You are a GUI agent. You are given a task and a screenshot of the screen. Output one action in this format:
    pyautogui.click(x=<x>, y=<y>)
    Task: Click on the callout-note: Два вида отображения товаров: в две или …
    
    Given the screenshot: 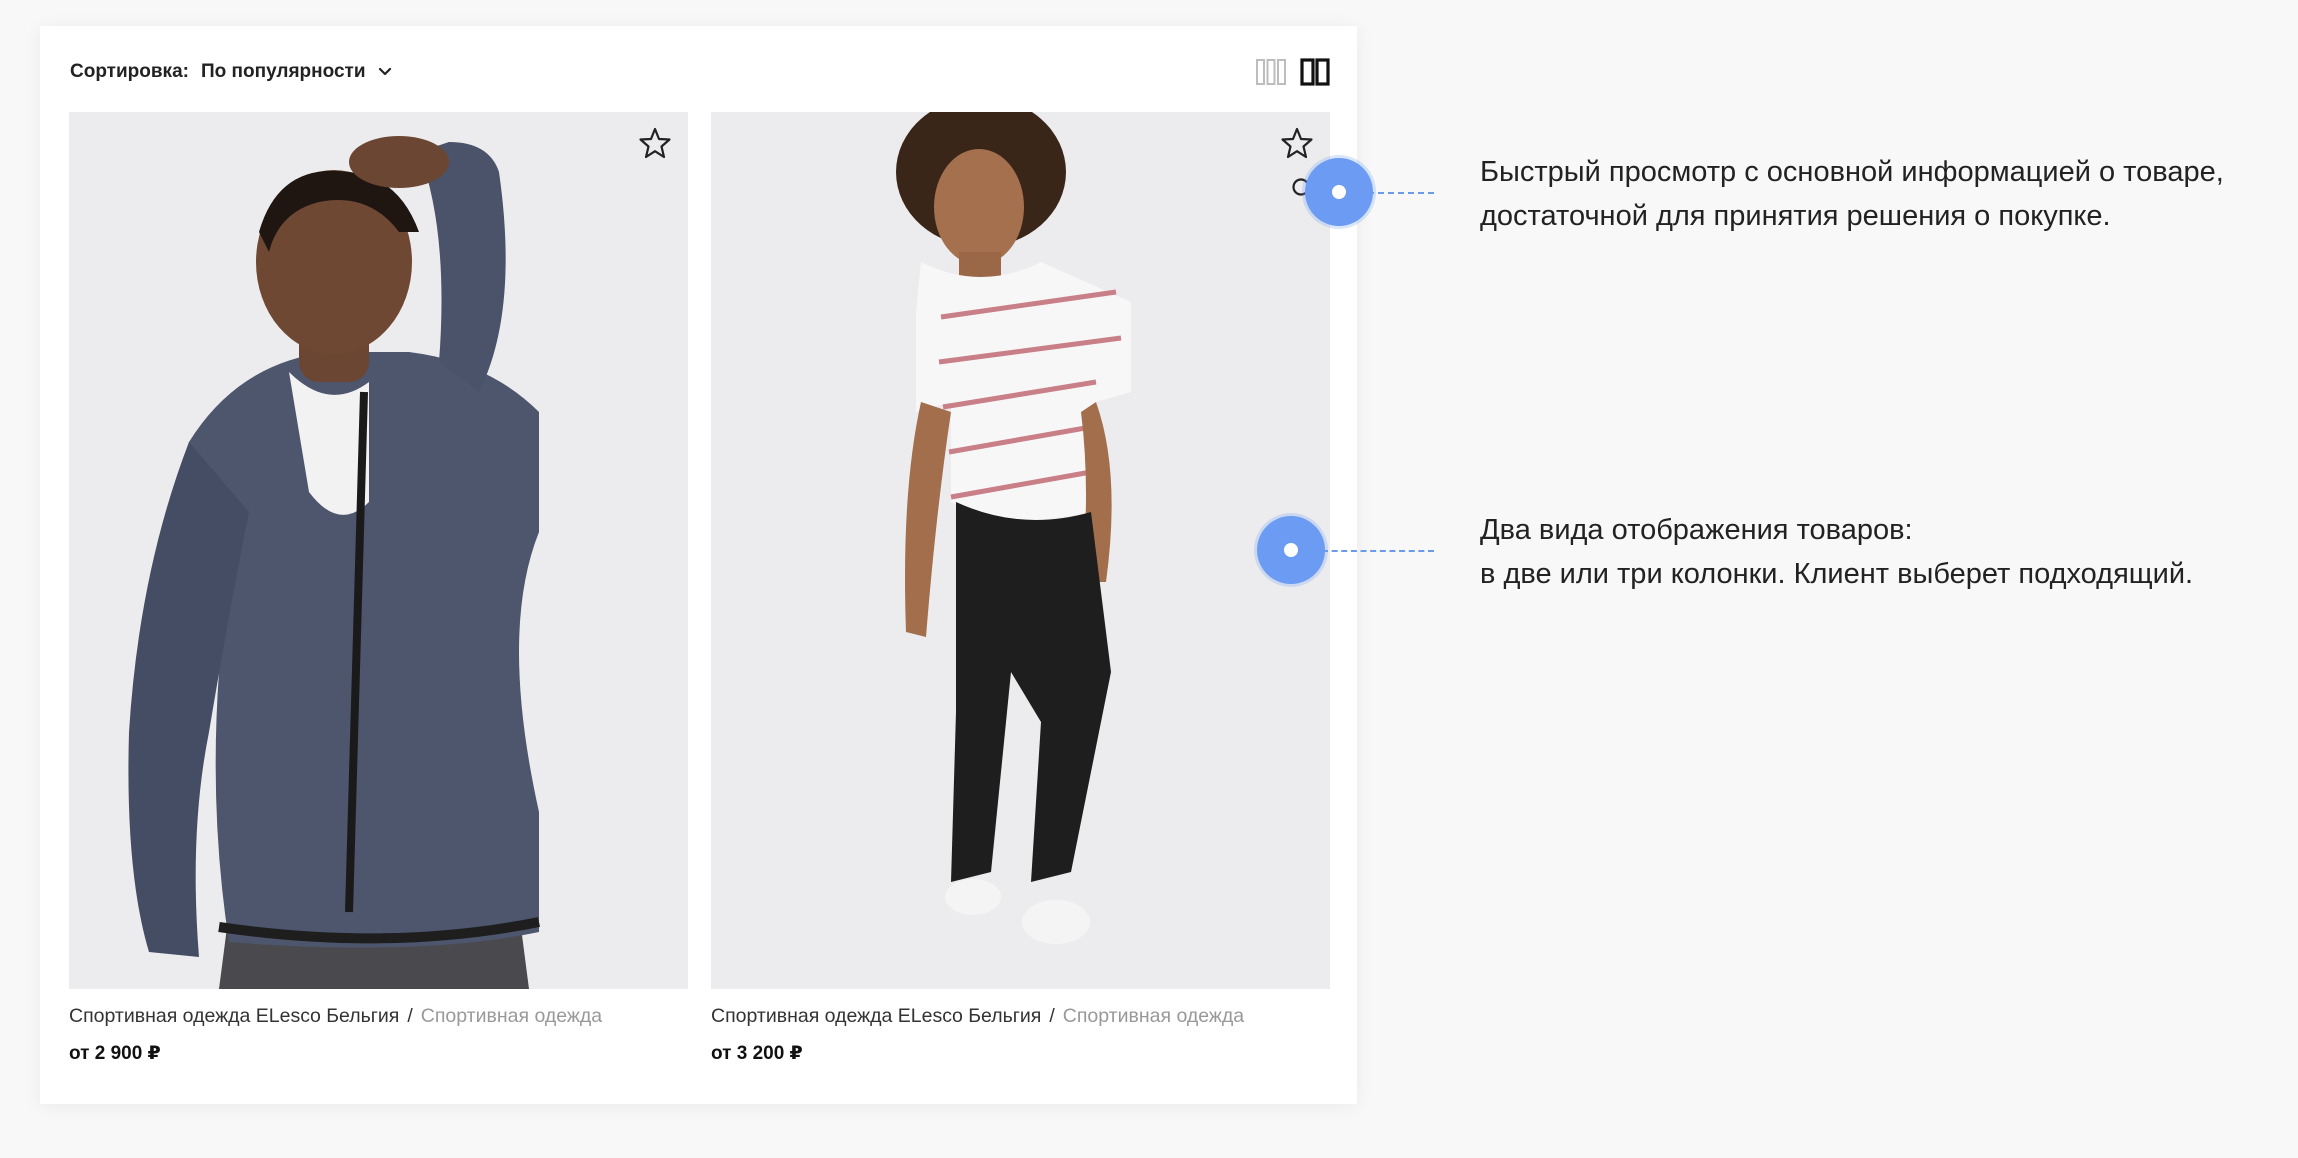 What is the action you would take?
    pyautogui.click(x=1880, y=552)
    